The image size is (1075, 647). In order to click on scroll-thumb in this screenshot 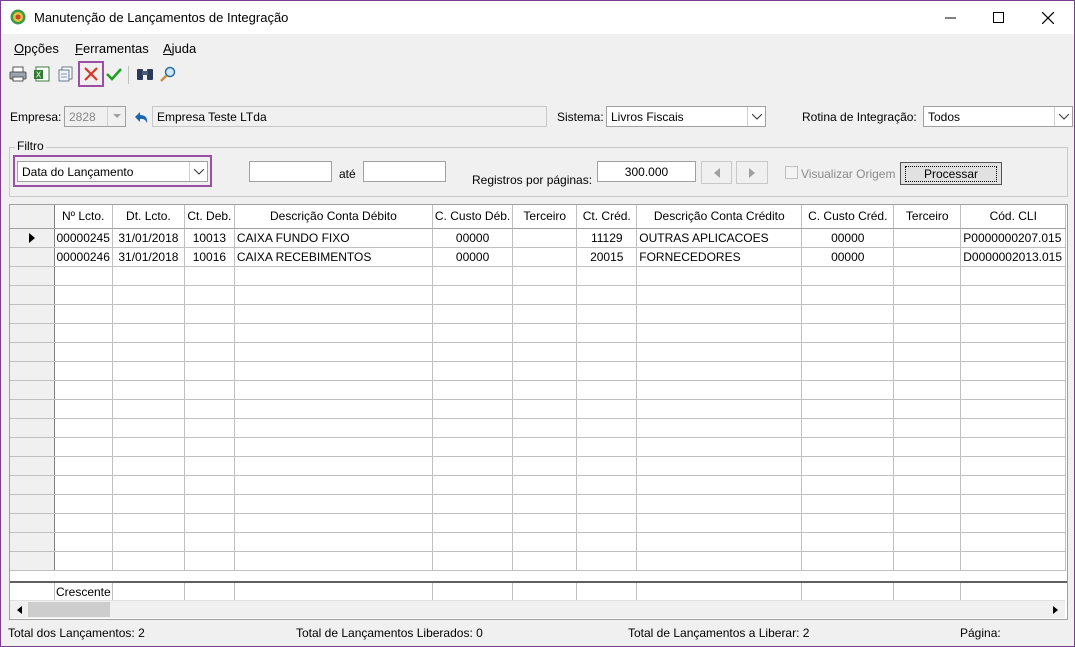, I will do `click(69, 609)`.